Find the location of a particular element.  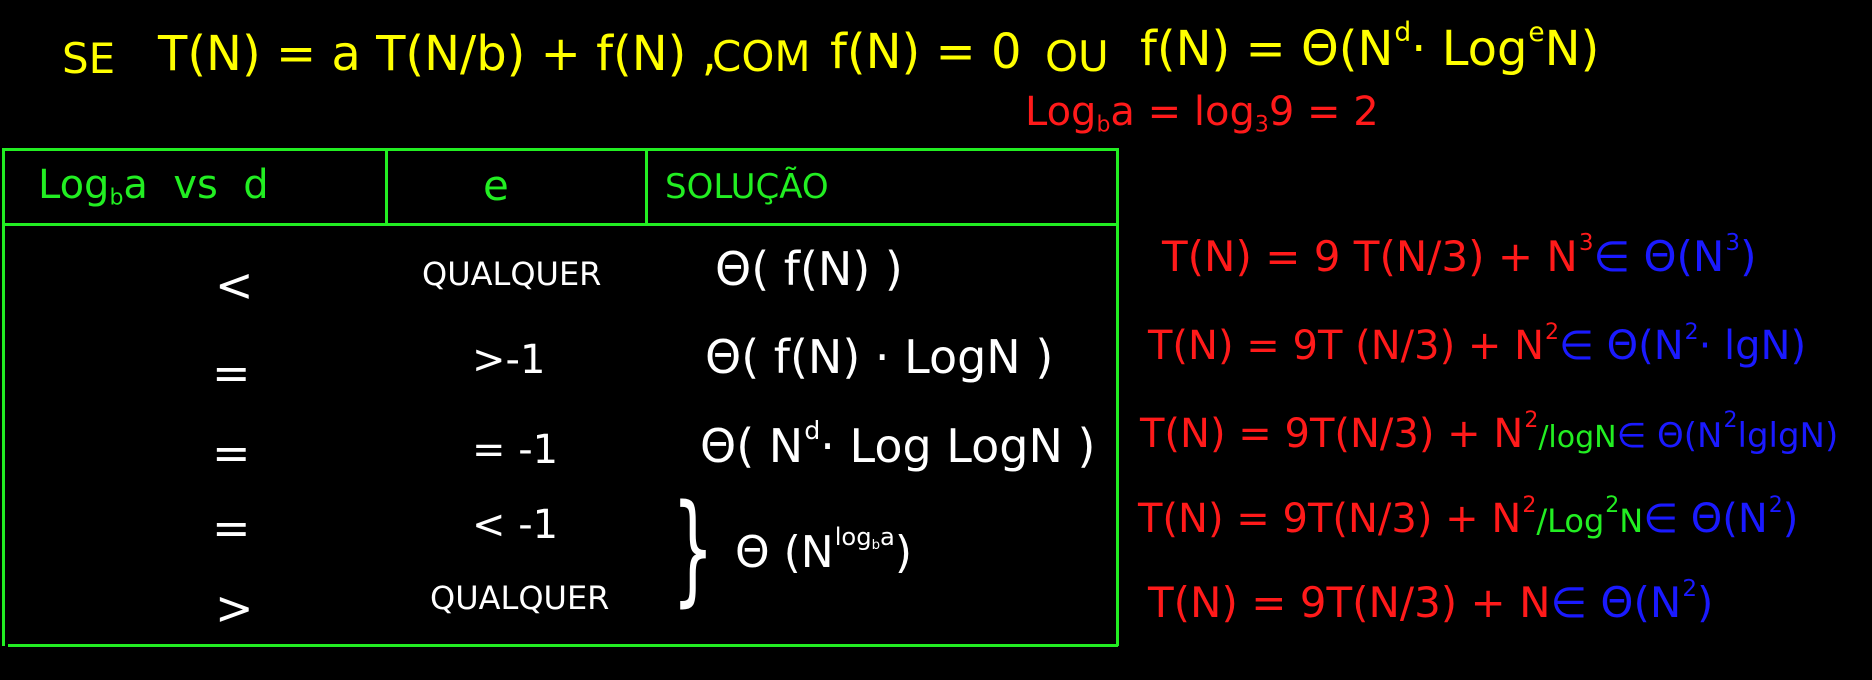

log-calc-log: Log is located at coordinates (1061, 112).